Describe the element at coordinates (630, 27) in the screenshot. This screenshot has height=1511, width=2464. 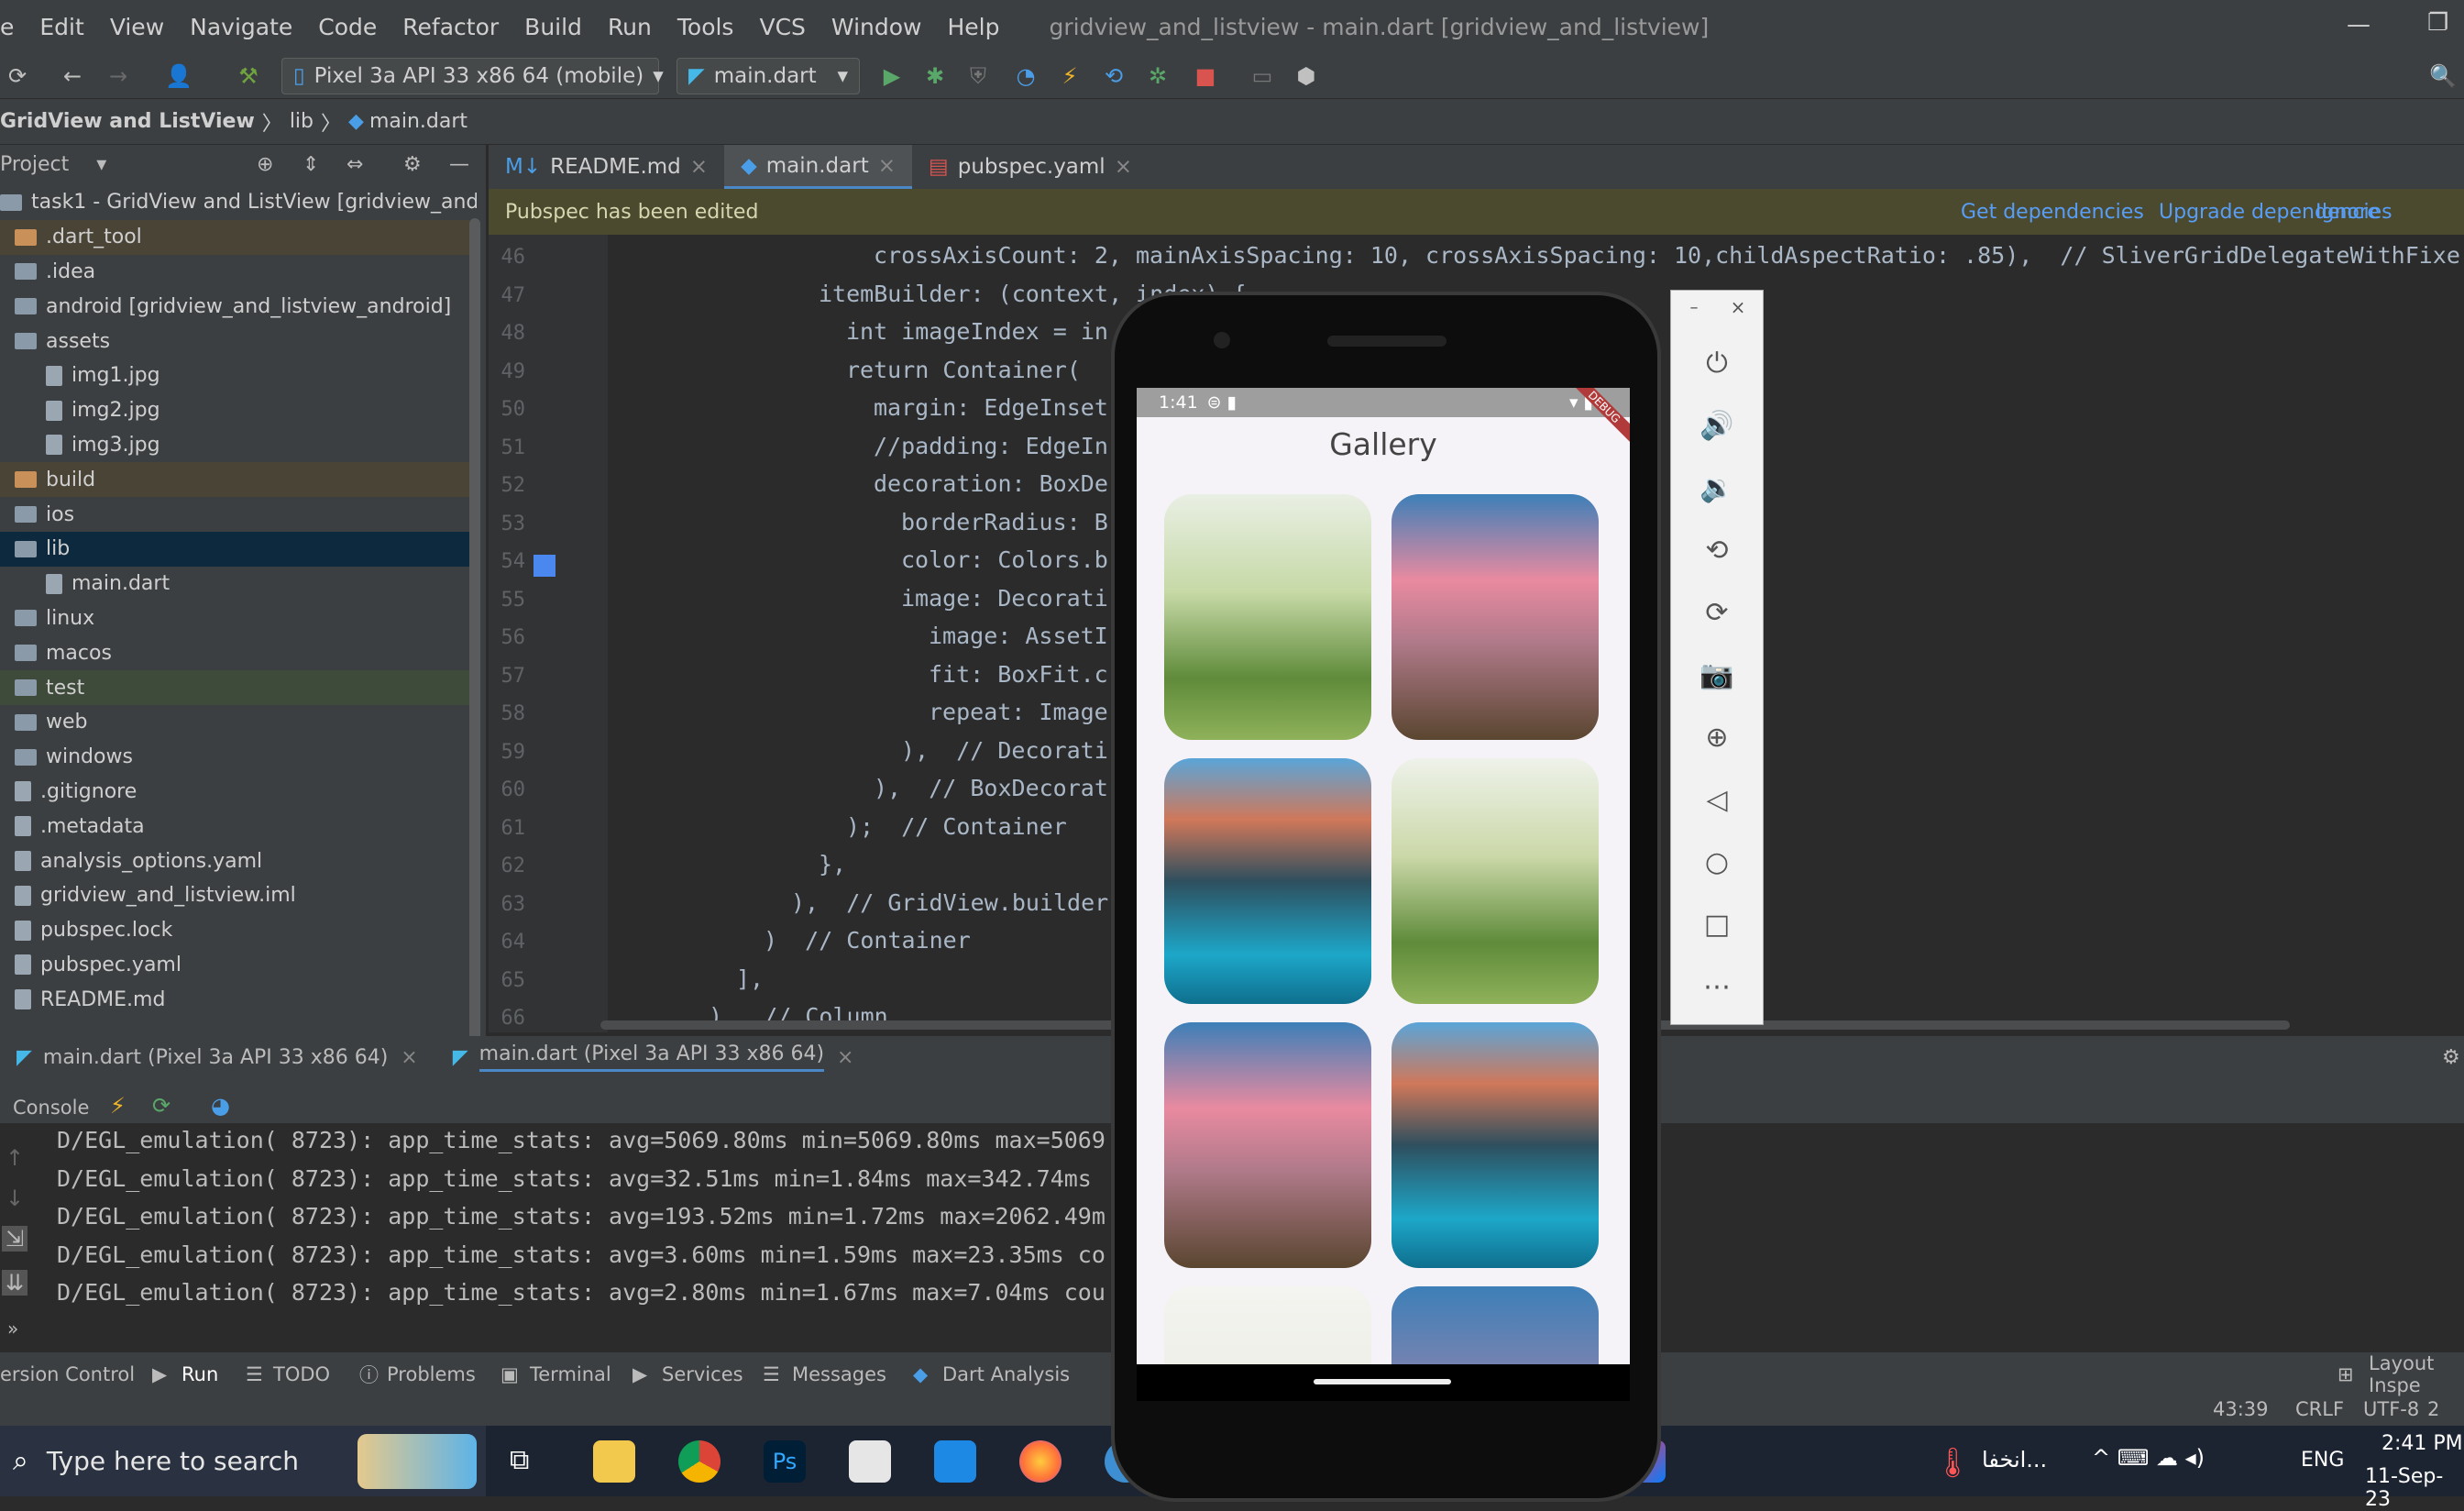
I see `menu-run: Run` at that location.